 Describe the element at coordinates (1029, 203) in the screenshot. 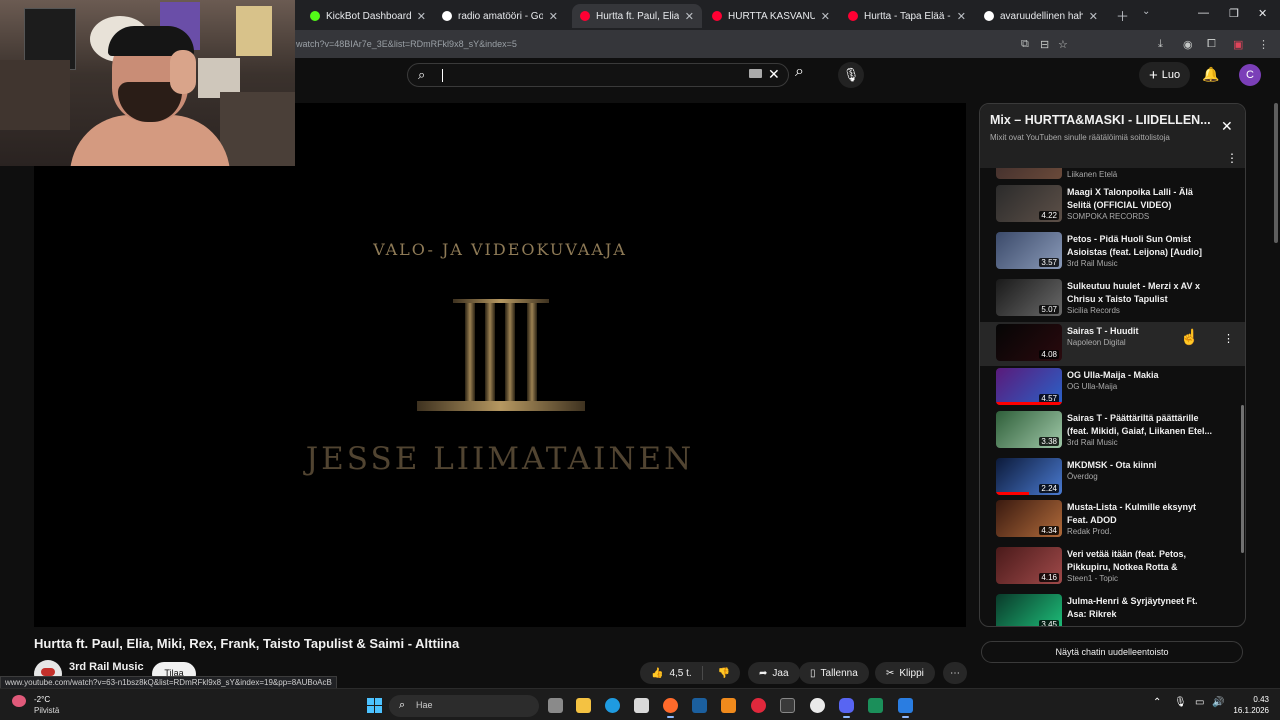

I see `playlist-item-thumbnail: 4.22` at that location.